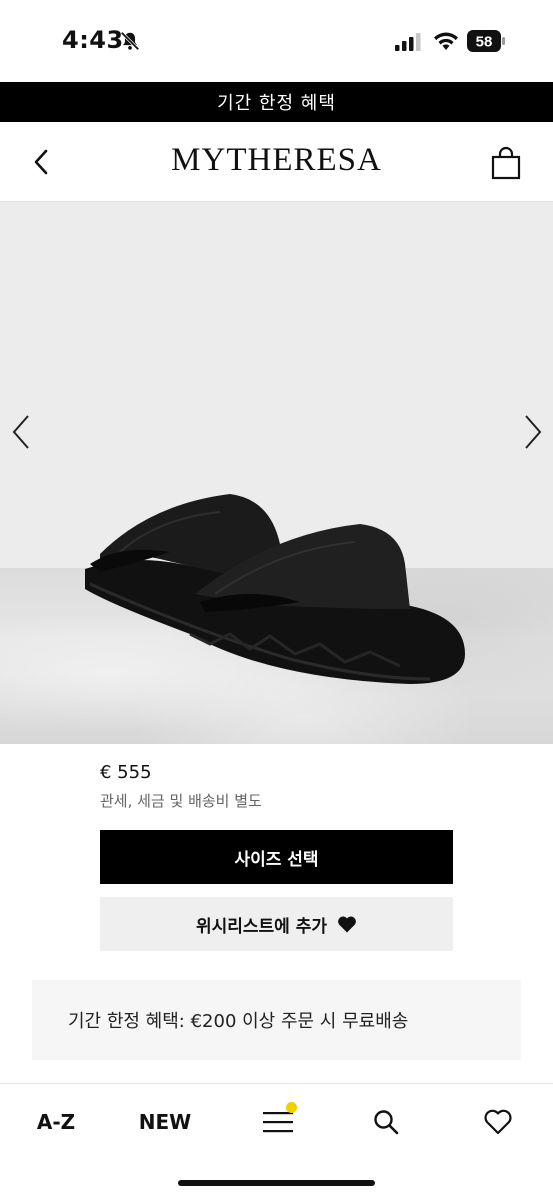  What do you see at coordinates (276, 1183) in the screenshot?
I see `home-indicator` at bounding box center [276, 1183].